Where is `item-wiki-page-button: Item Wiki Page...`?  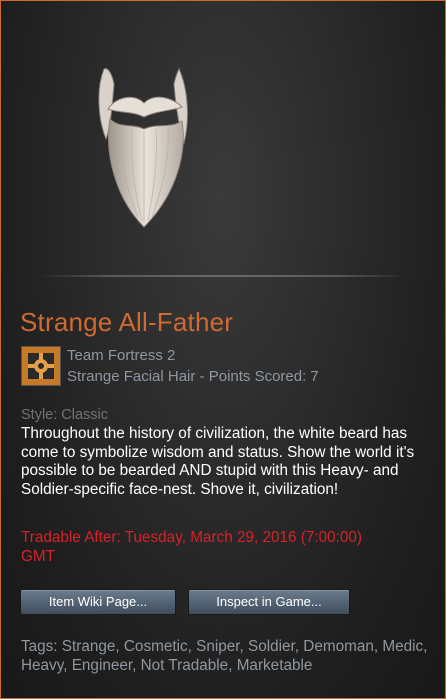 item-wiki-page-button: Item Wiki Page... is located at coordinates (98, 602).